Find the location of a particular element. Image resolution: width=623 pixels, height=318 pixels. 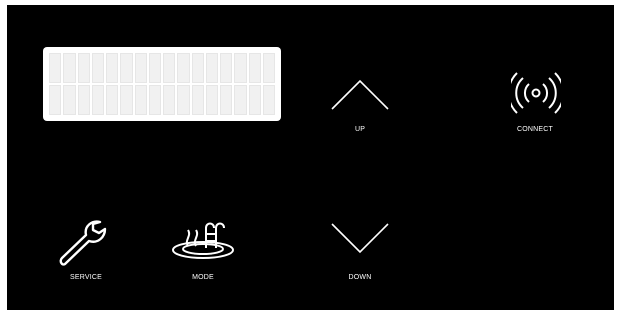

chevron-down-icon is located at coordinates (360, 238).